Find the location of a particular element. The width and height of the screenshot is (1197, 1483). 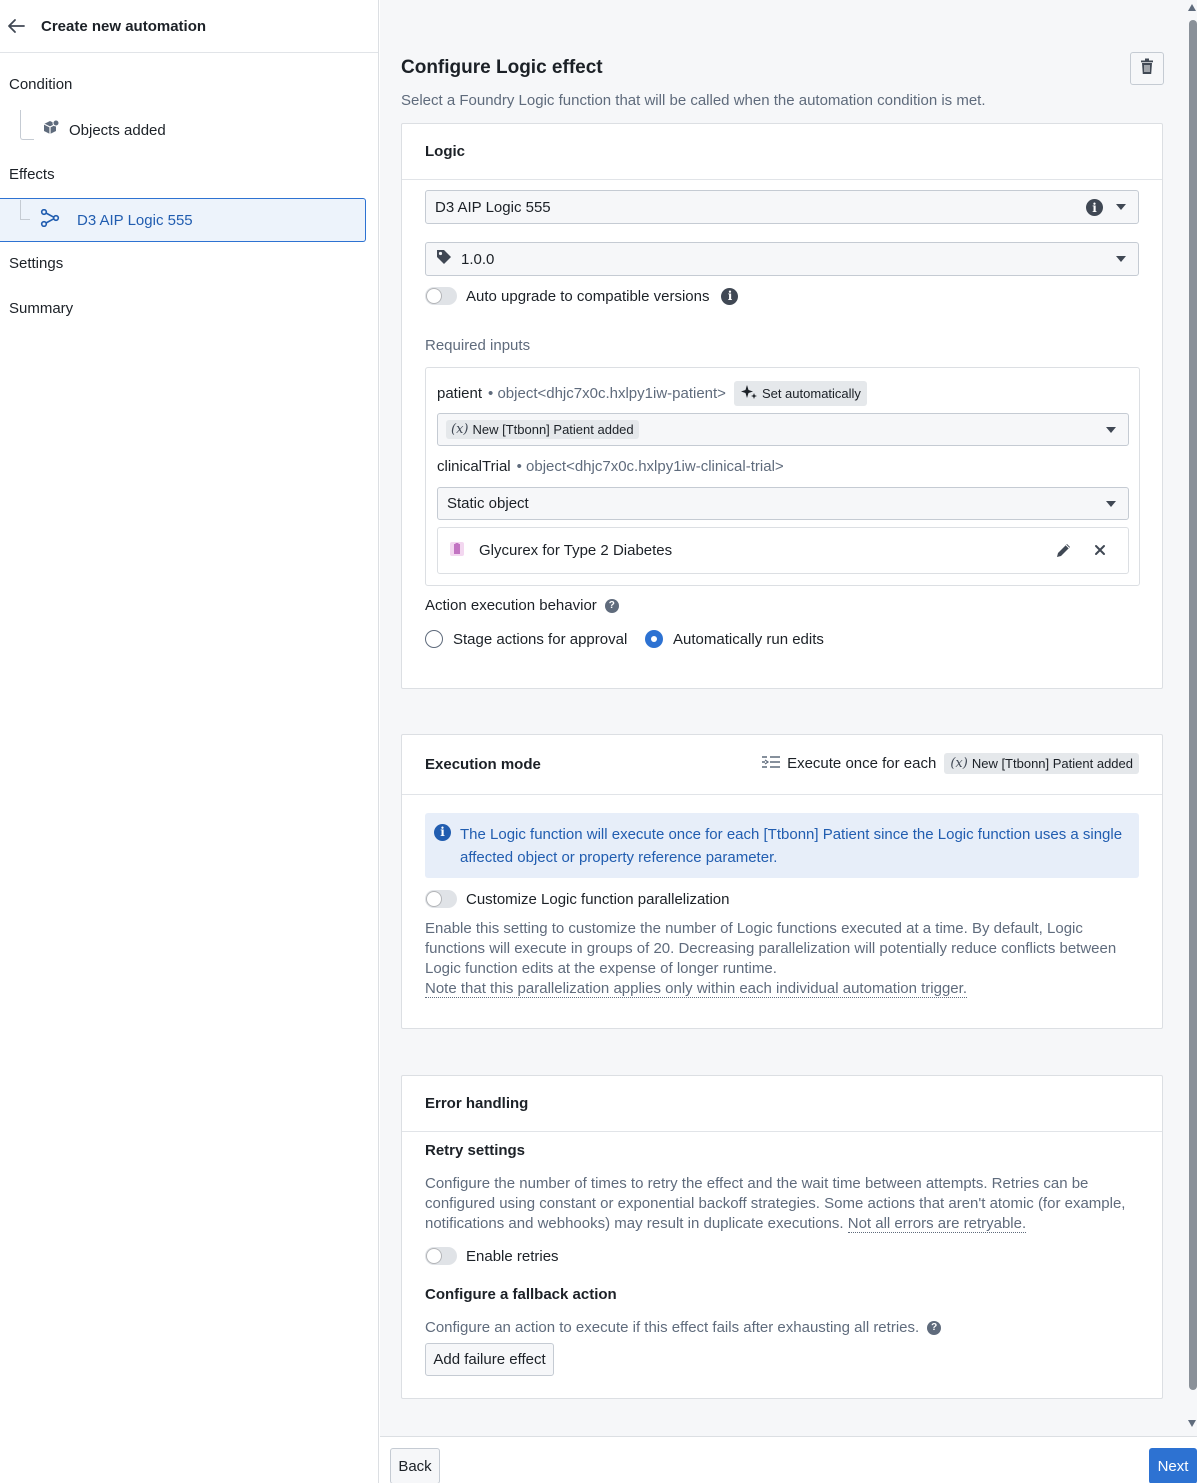

sidebar-item-effect-logic: D3 AIP Logic 555 is located at coordinates (183, 220).